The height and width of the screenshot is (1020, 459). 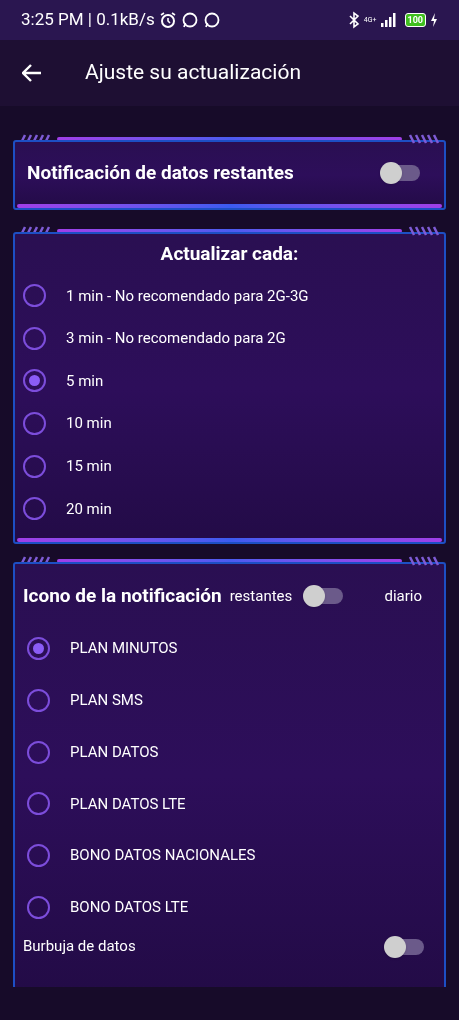 What do you see at coordinates (176, 338) in the screenshot?
I see `option-label: 3 min - No recomendado para 2G` at bounding box center [176, 338].